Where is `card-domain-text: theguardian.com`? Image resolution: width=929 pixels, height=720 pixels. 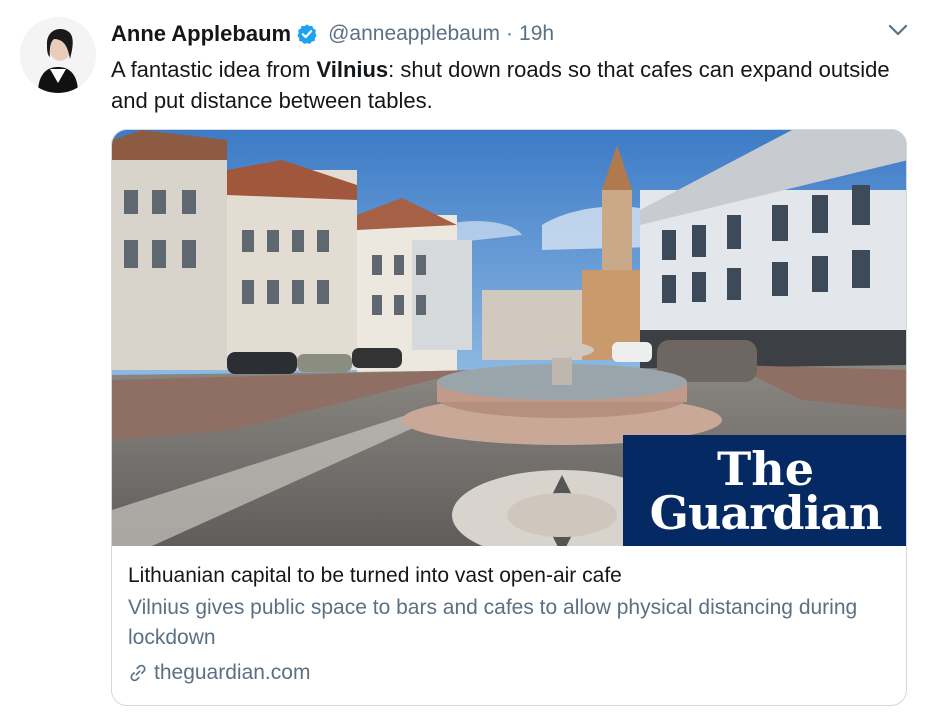 card-domain-text: theguardian.com is located at coordinates (232, 672).